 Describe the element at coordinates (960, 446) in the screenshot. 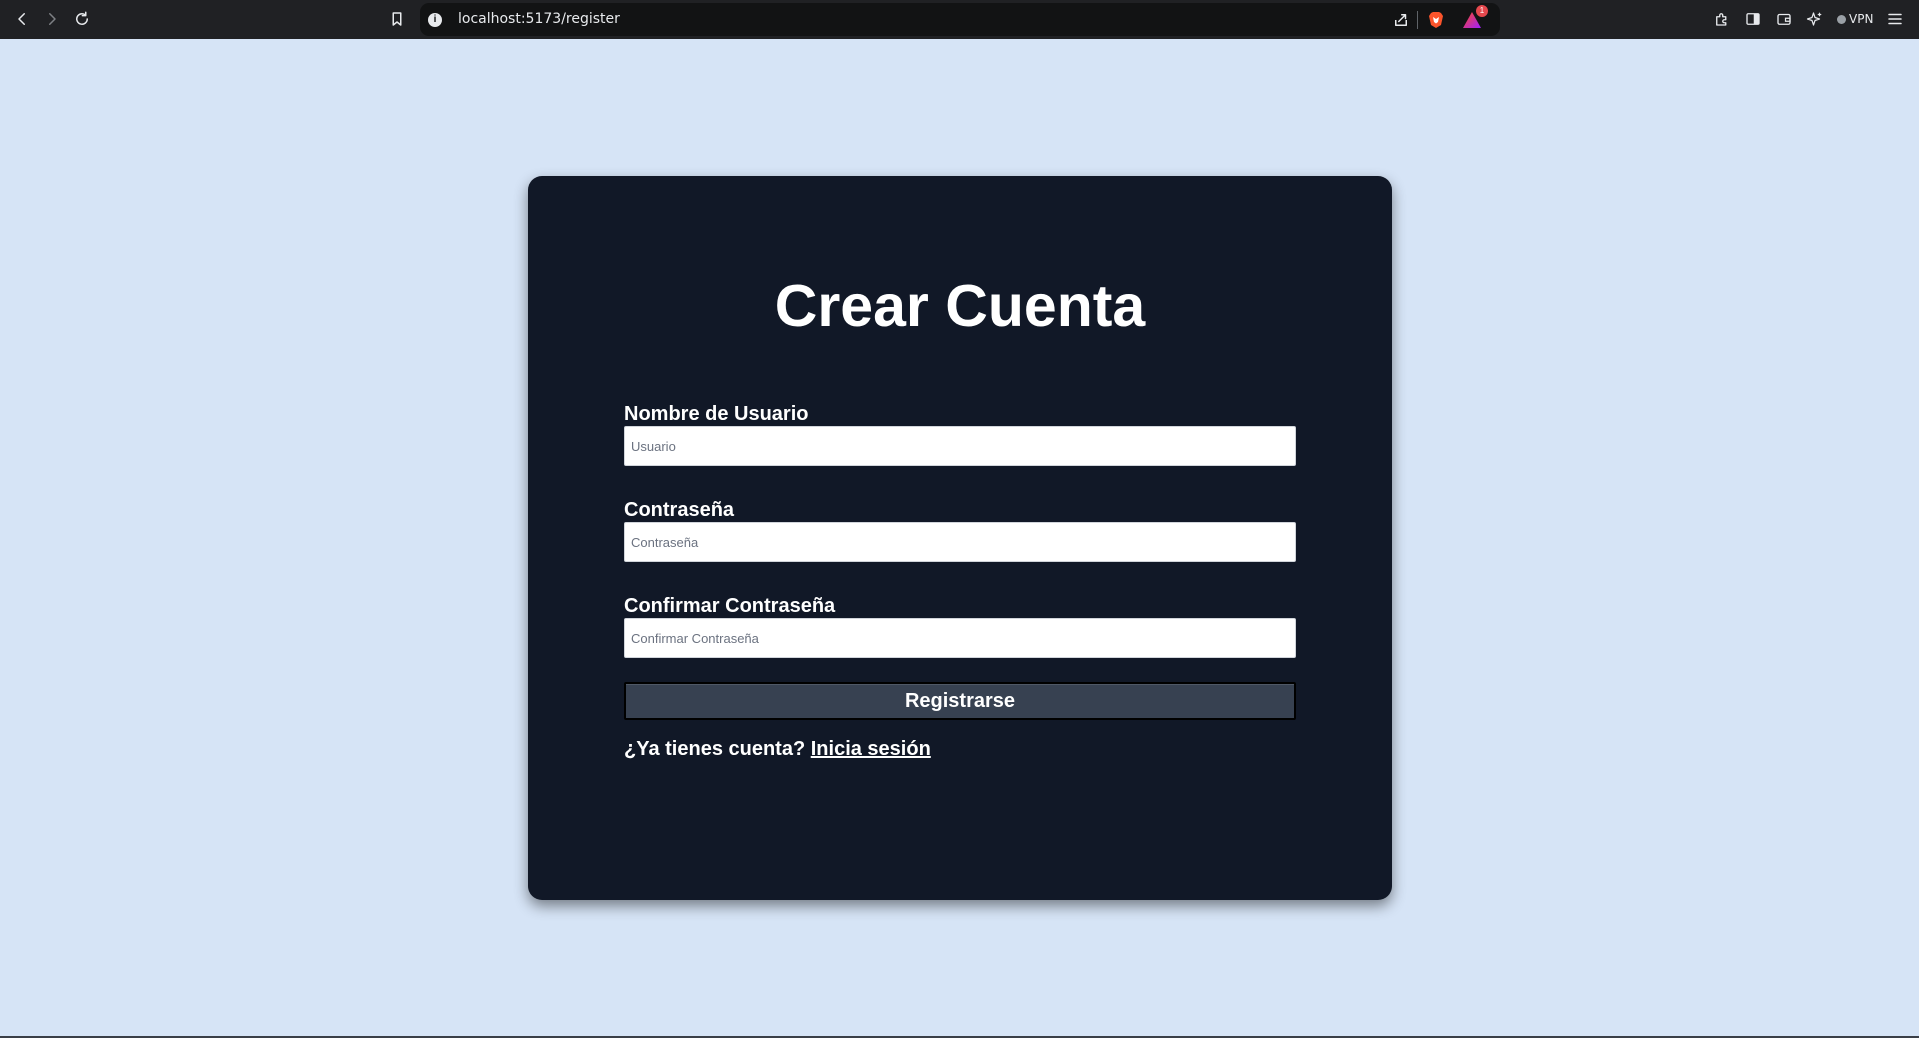

I see `username-input` at that location.